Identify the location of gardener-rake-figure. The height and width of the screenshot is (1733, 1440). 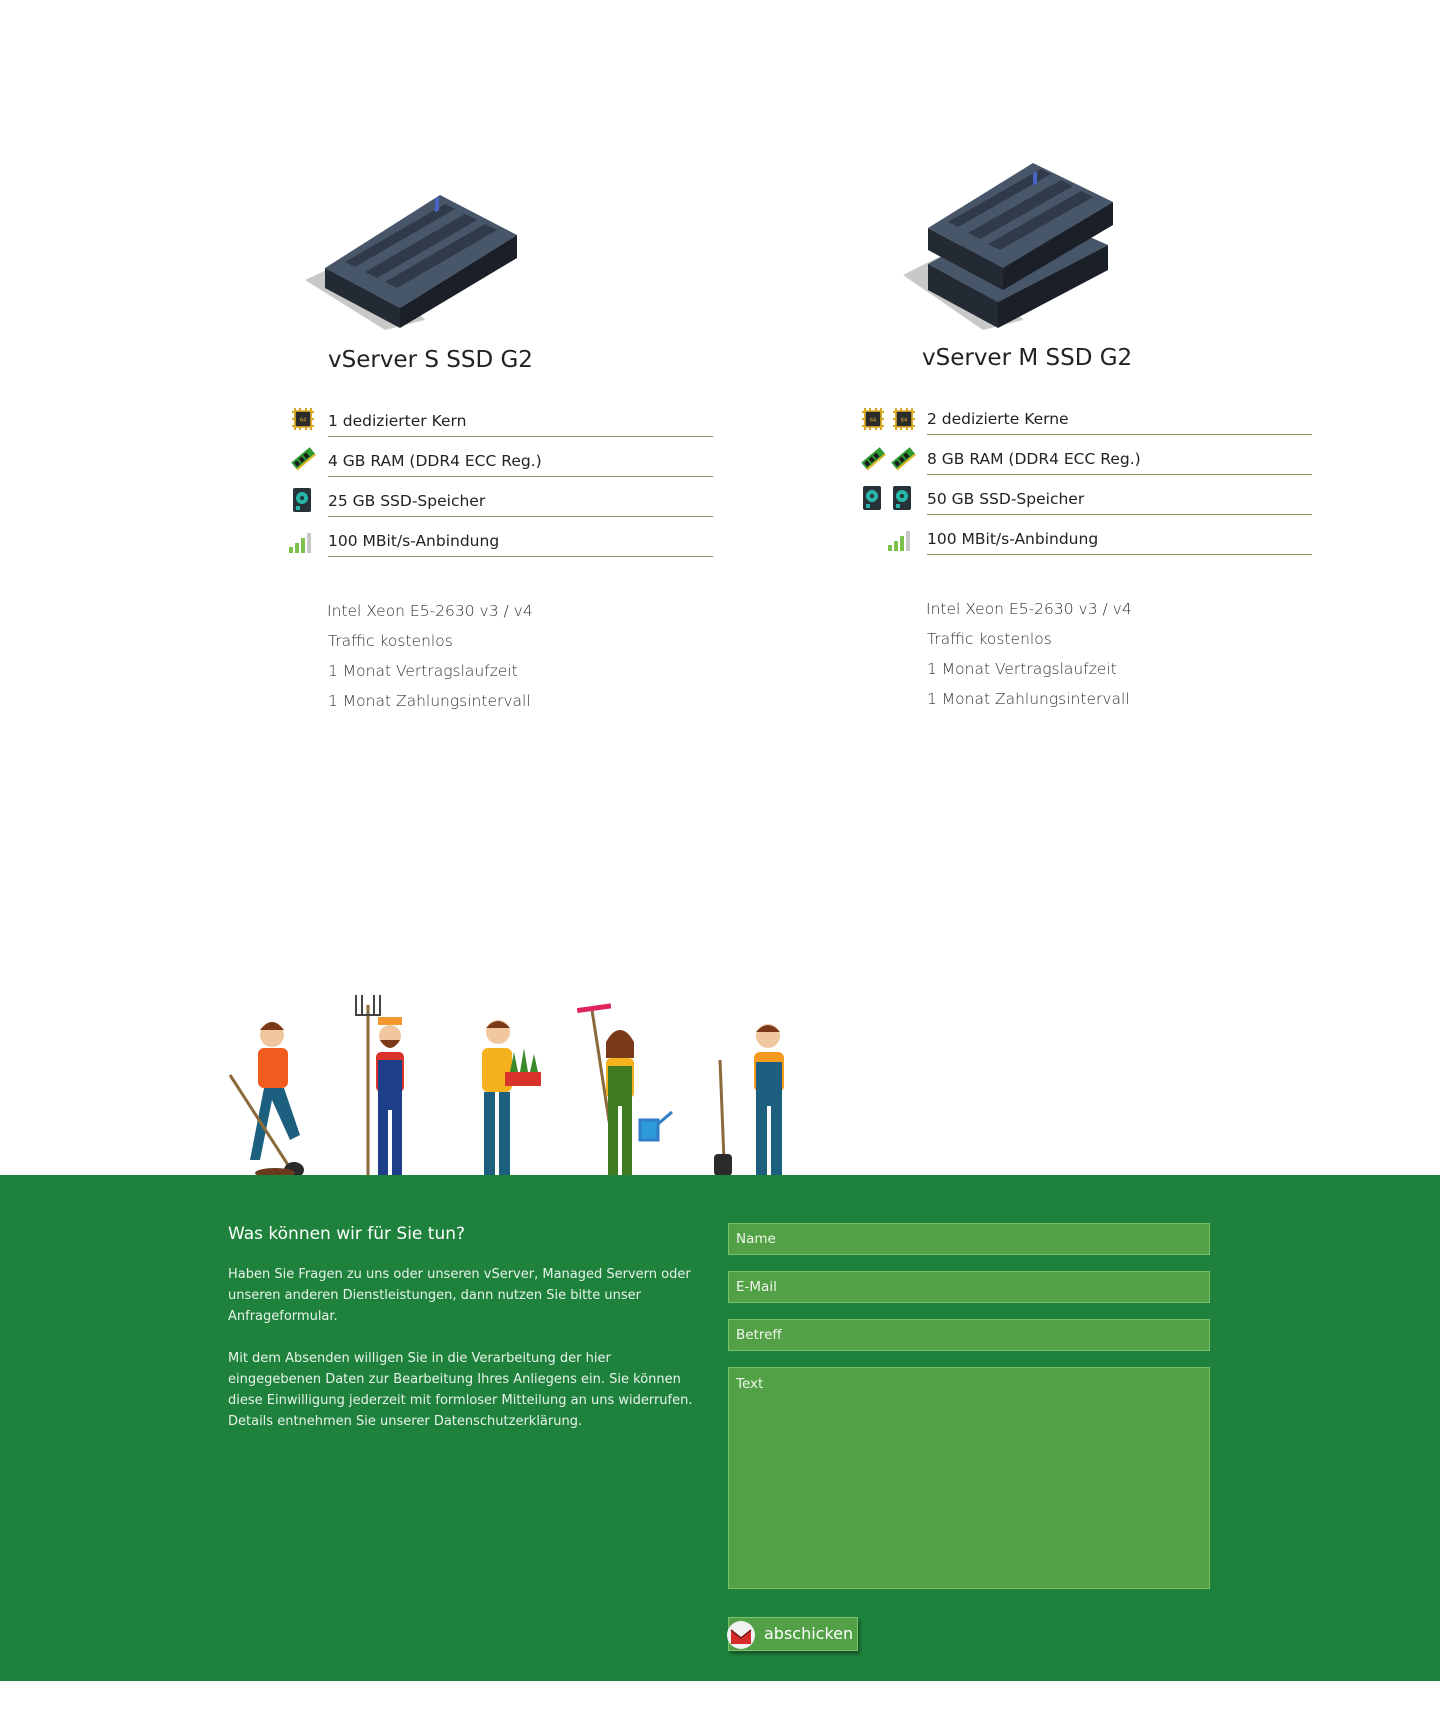
(624, 1091).